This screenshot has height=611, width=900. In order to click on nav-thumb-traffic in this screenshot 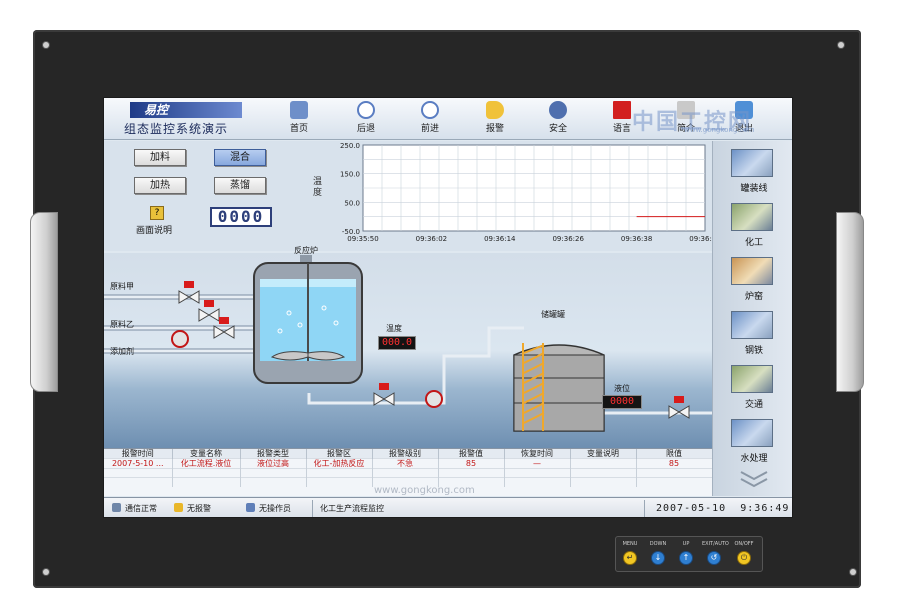, I will do `click(752, 379)`.